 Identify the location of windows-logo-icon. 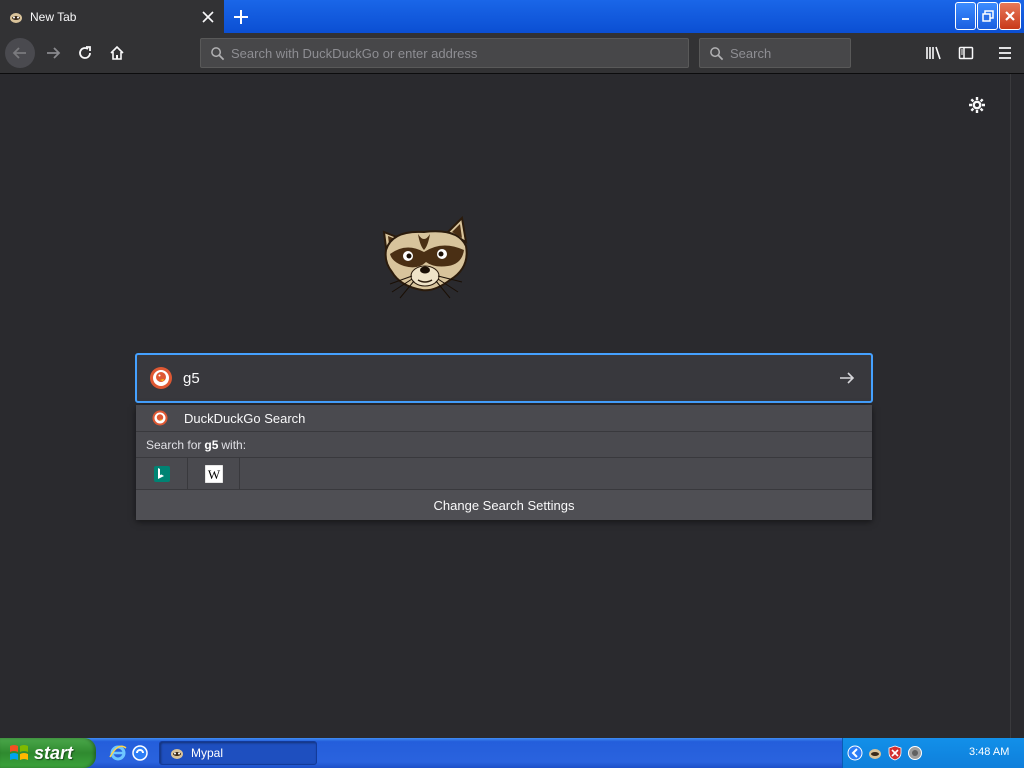
(19, 752).